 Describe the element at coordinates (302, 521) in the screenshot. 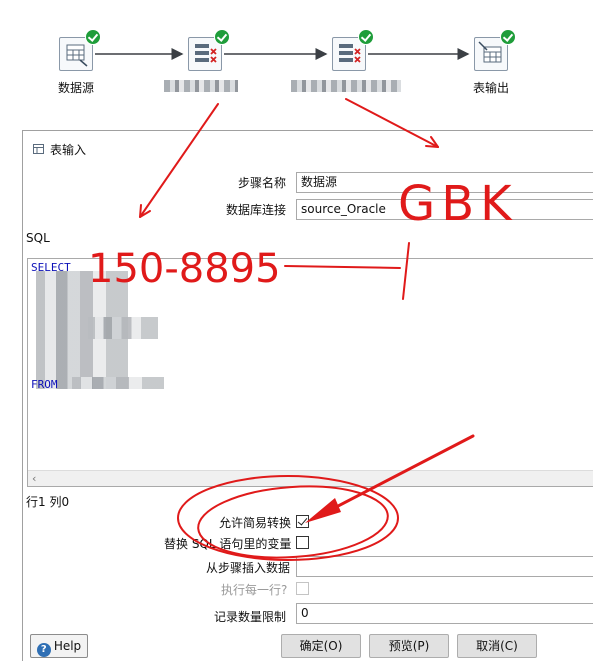

I see `allow-lazy-conversion-checkbox` at that location.